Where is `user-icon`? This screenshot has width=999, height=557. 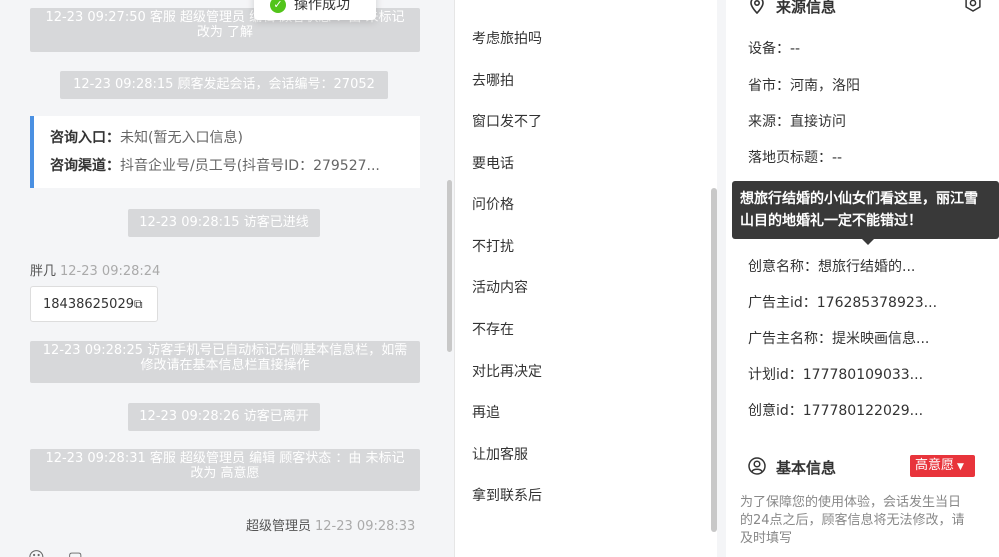 user-icon is located at coordinates (757, 466).